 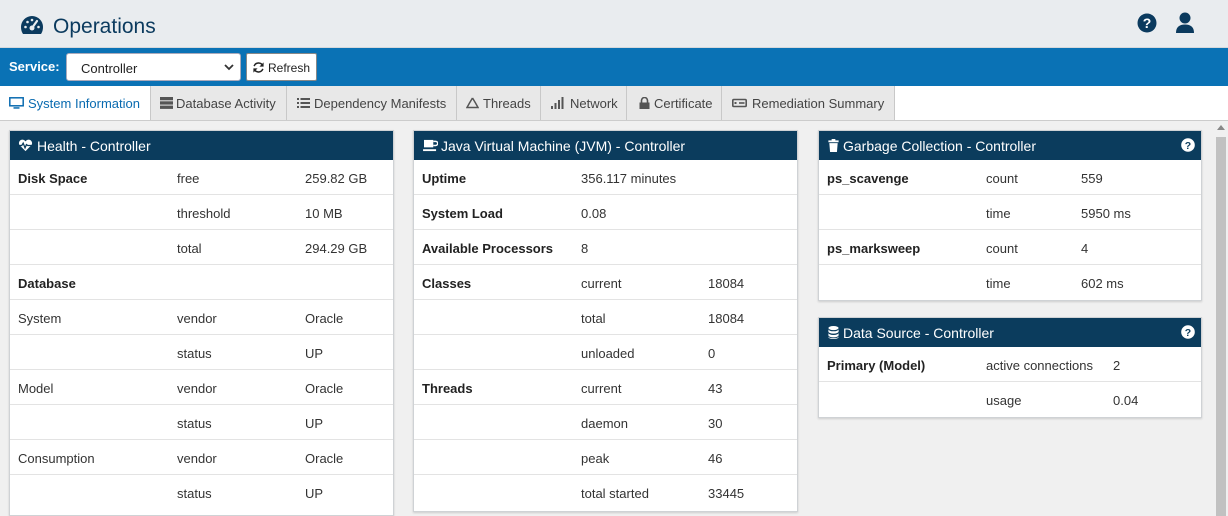 I want to click on table-row: Consumption vendor Oracle, so click(x=201, y=457).